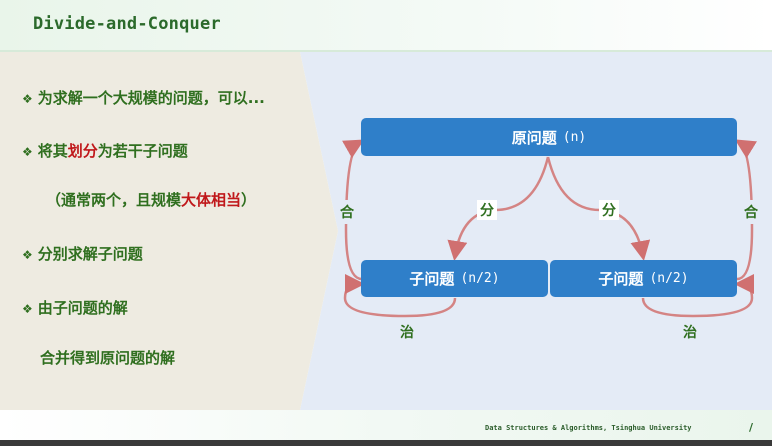 Image resolution: width=772 pixels, height=446 pixels. I want to click on right-subproblem-box: 子问题 (n/2), so click(643, 278).